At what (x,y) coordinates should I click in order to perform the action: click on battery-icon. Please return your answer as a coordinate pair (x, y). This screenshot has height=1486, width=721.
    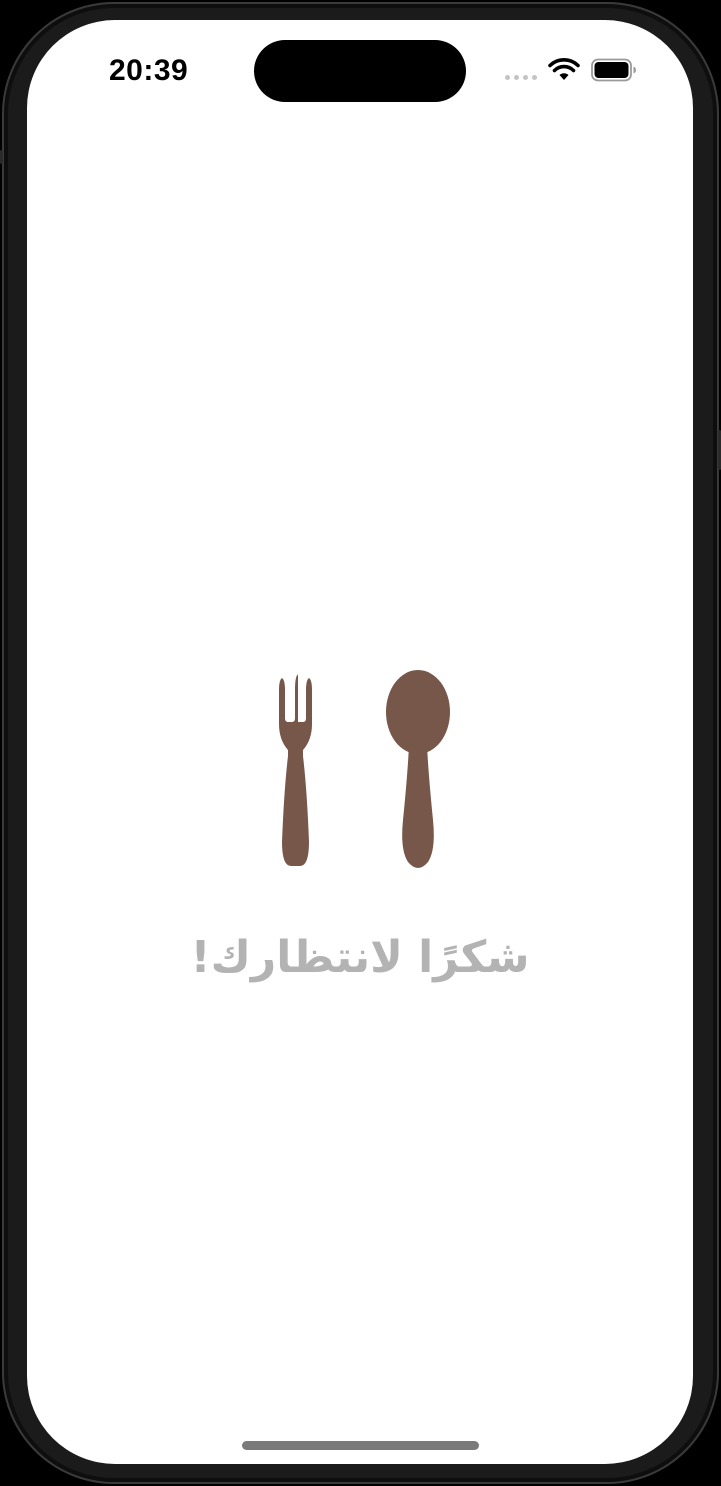
    Looking at the image, I should click on (613, 70).